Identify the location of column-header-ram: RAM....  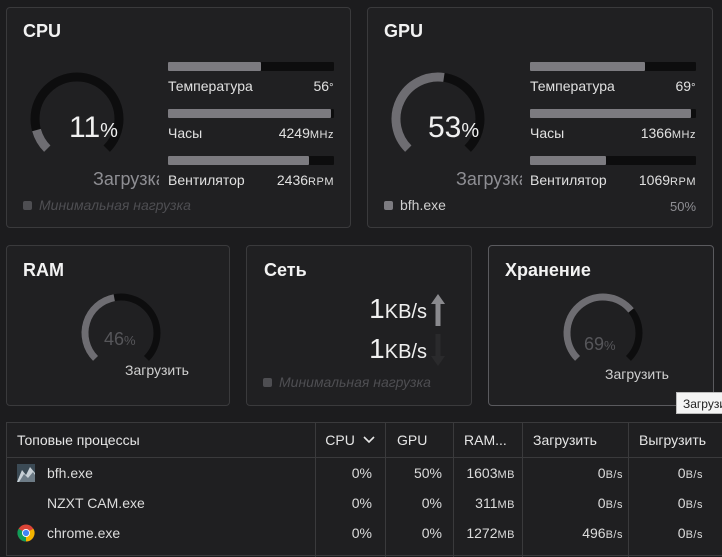
(491, 440).